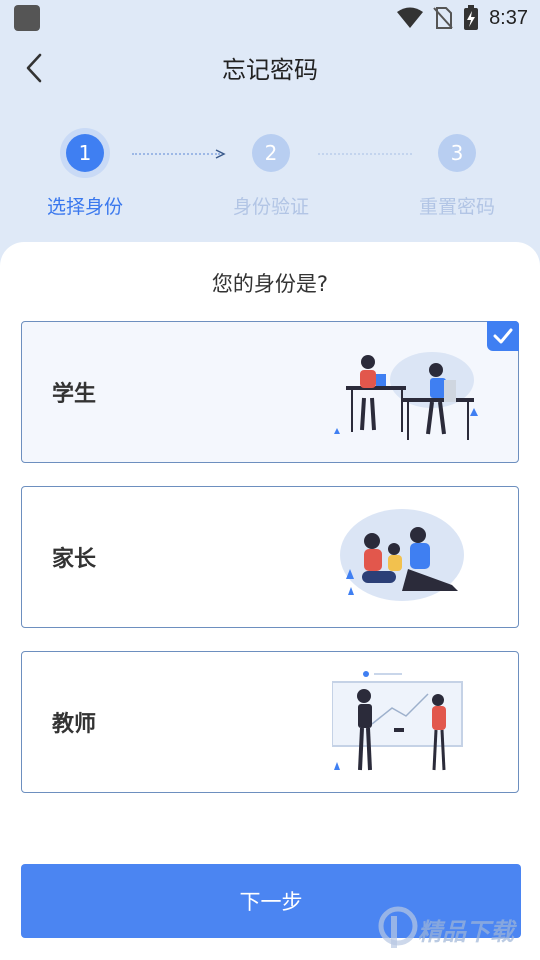 Image resolution: width=540 pixels, height=960 pixels. Describe the element at coordinates (270, 284) in the screenshot. I see `identity-question: 您的身份是?` at that location.